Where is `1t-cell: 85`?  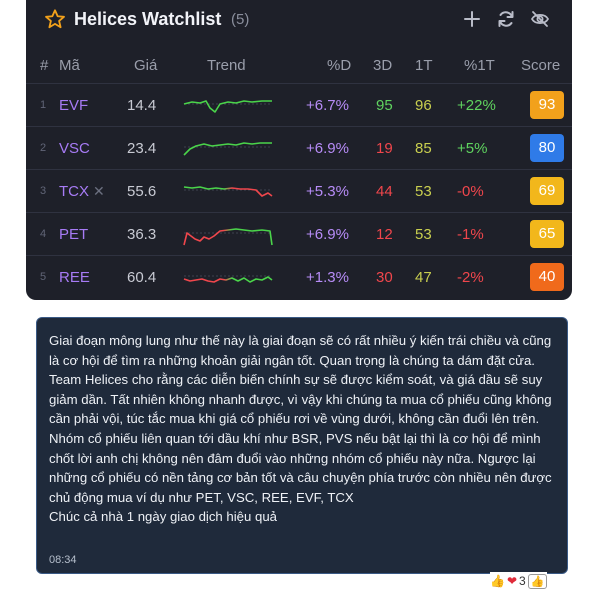 1t-cell: 85 is located at coordinates (423, 148).